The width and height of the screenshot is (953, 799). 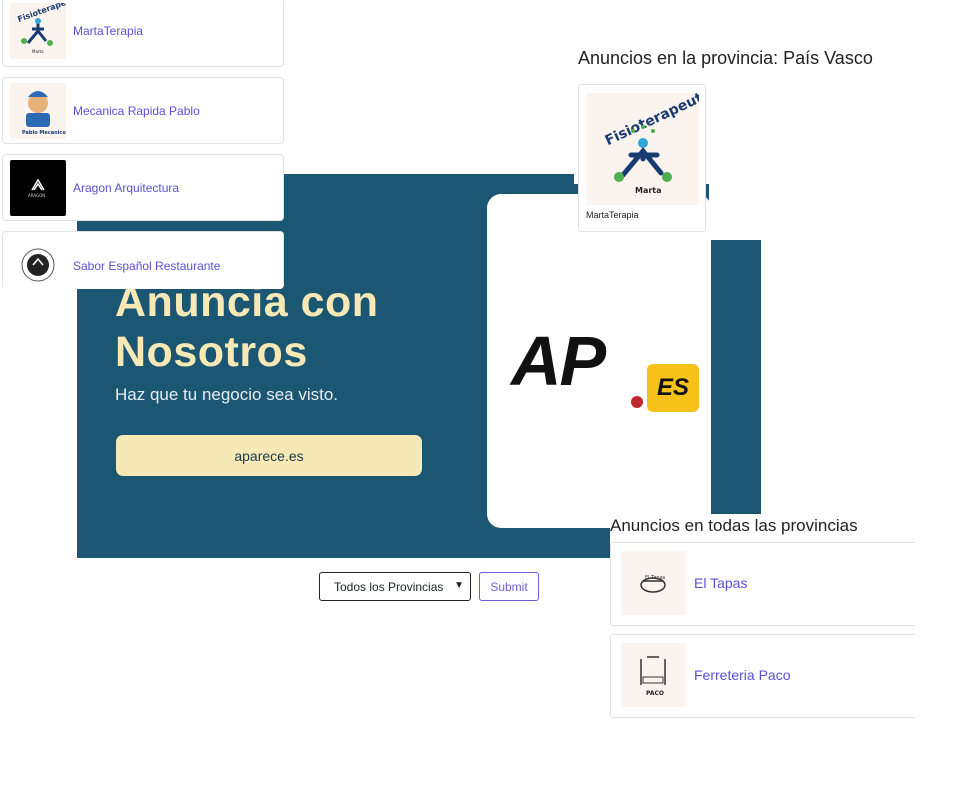 I want to click on business-link: Mecanica Rapida Pablo, so click(x=136, y=111).